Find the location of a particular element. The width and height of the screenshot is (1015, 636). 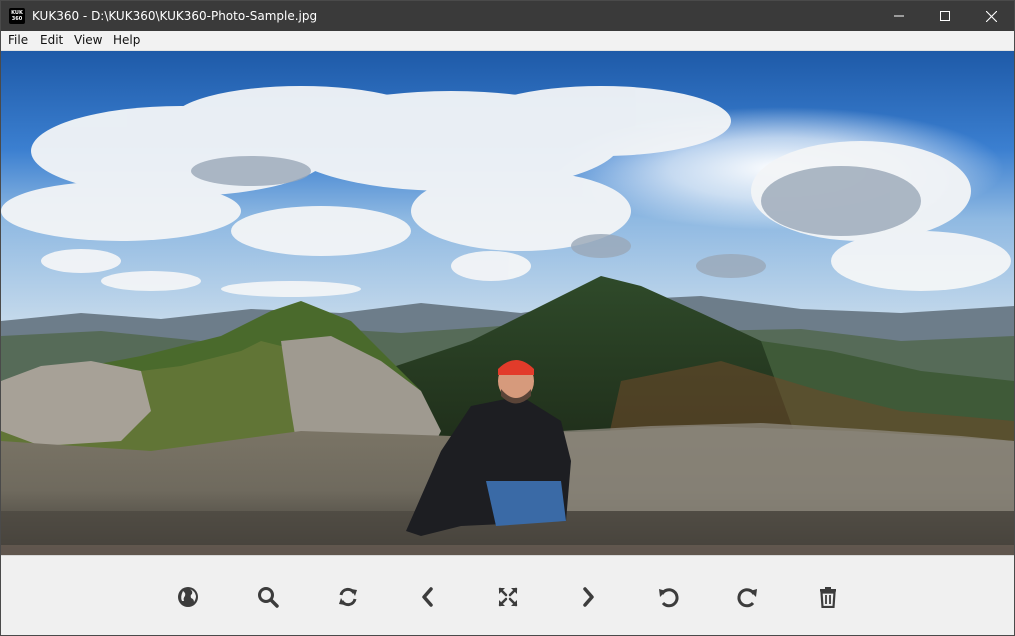

menu-edit: Edit is located at coordinates (51, 40).